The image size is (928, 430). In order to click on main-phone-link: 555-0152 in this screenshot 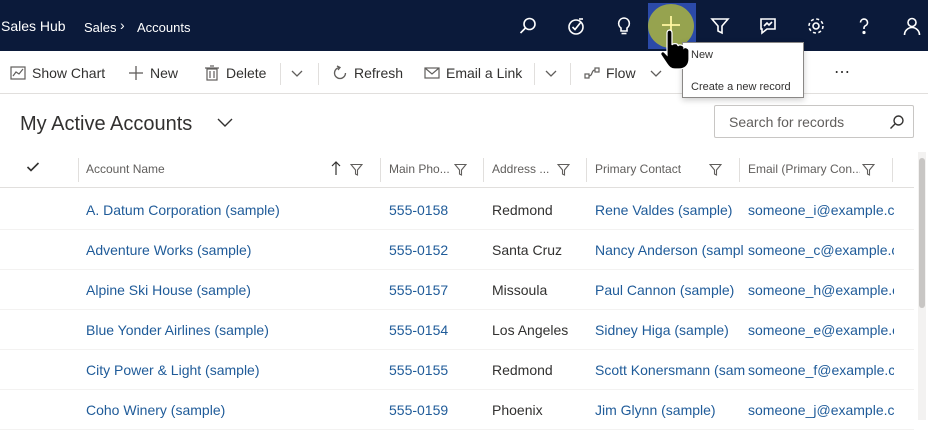, I will do `click(434, 250)`.